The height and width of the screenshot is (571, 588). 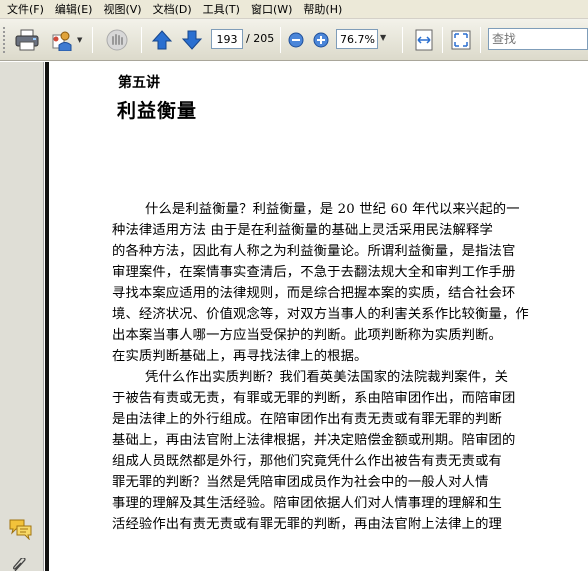 I want to click on body-text-line: 罪无罪的判断？当然是凭陪审团成员作为社会中的一般人对人情, so click(x=300, y=482).